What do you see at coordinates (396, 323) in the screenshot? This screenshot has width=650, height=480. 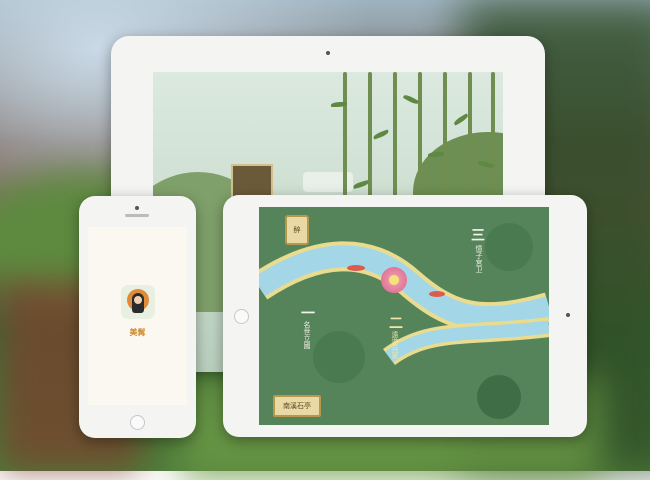 I see `stage2-number: 二` at bounding box center [396, 323].